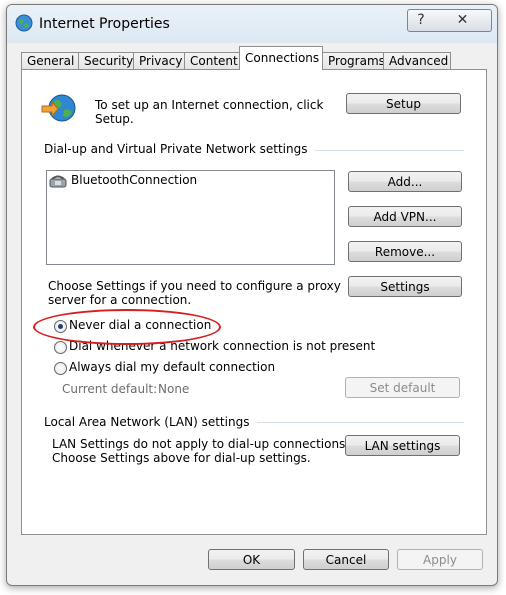 This screenshot has height=595, width=506. What do you see at coordinates (174, 389) in the screenshot?
I see `current-default-value: None` at bounding box center [174, 389].